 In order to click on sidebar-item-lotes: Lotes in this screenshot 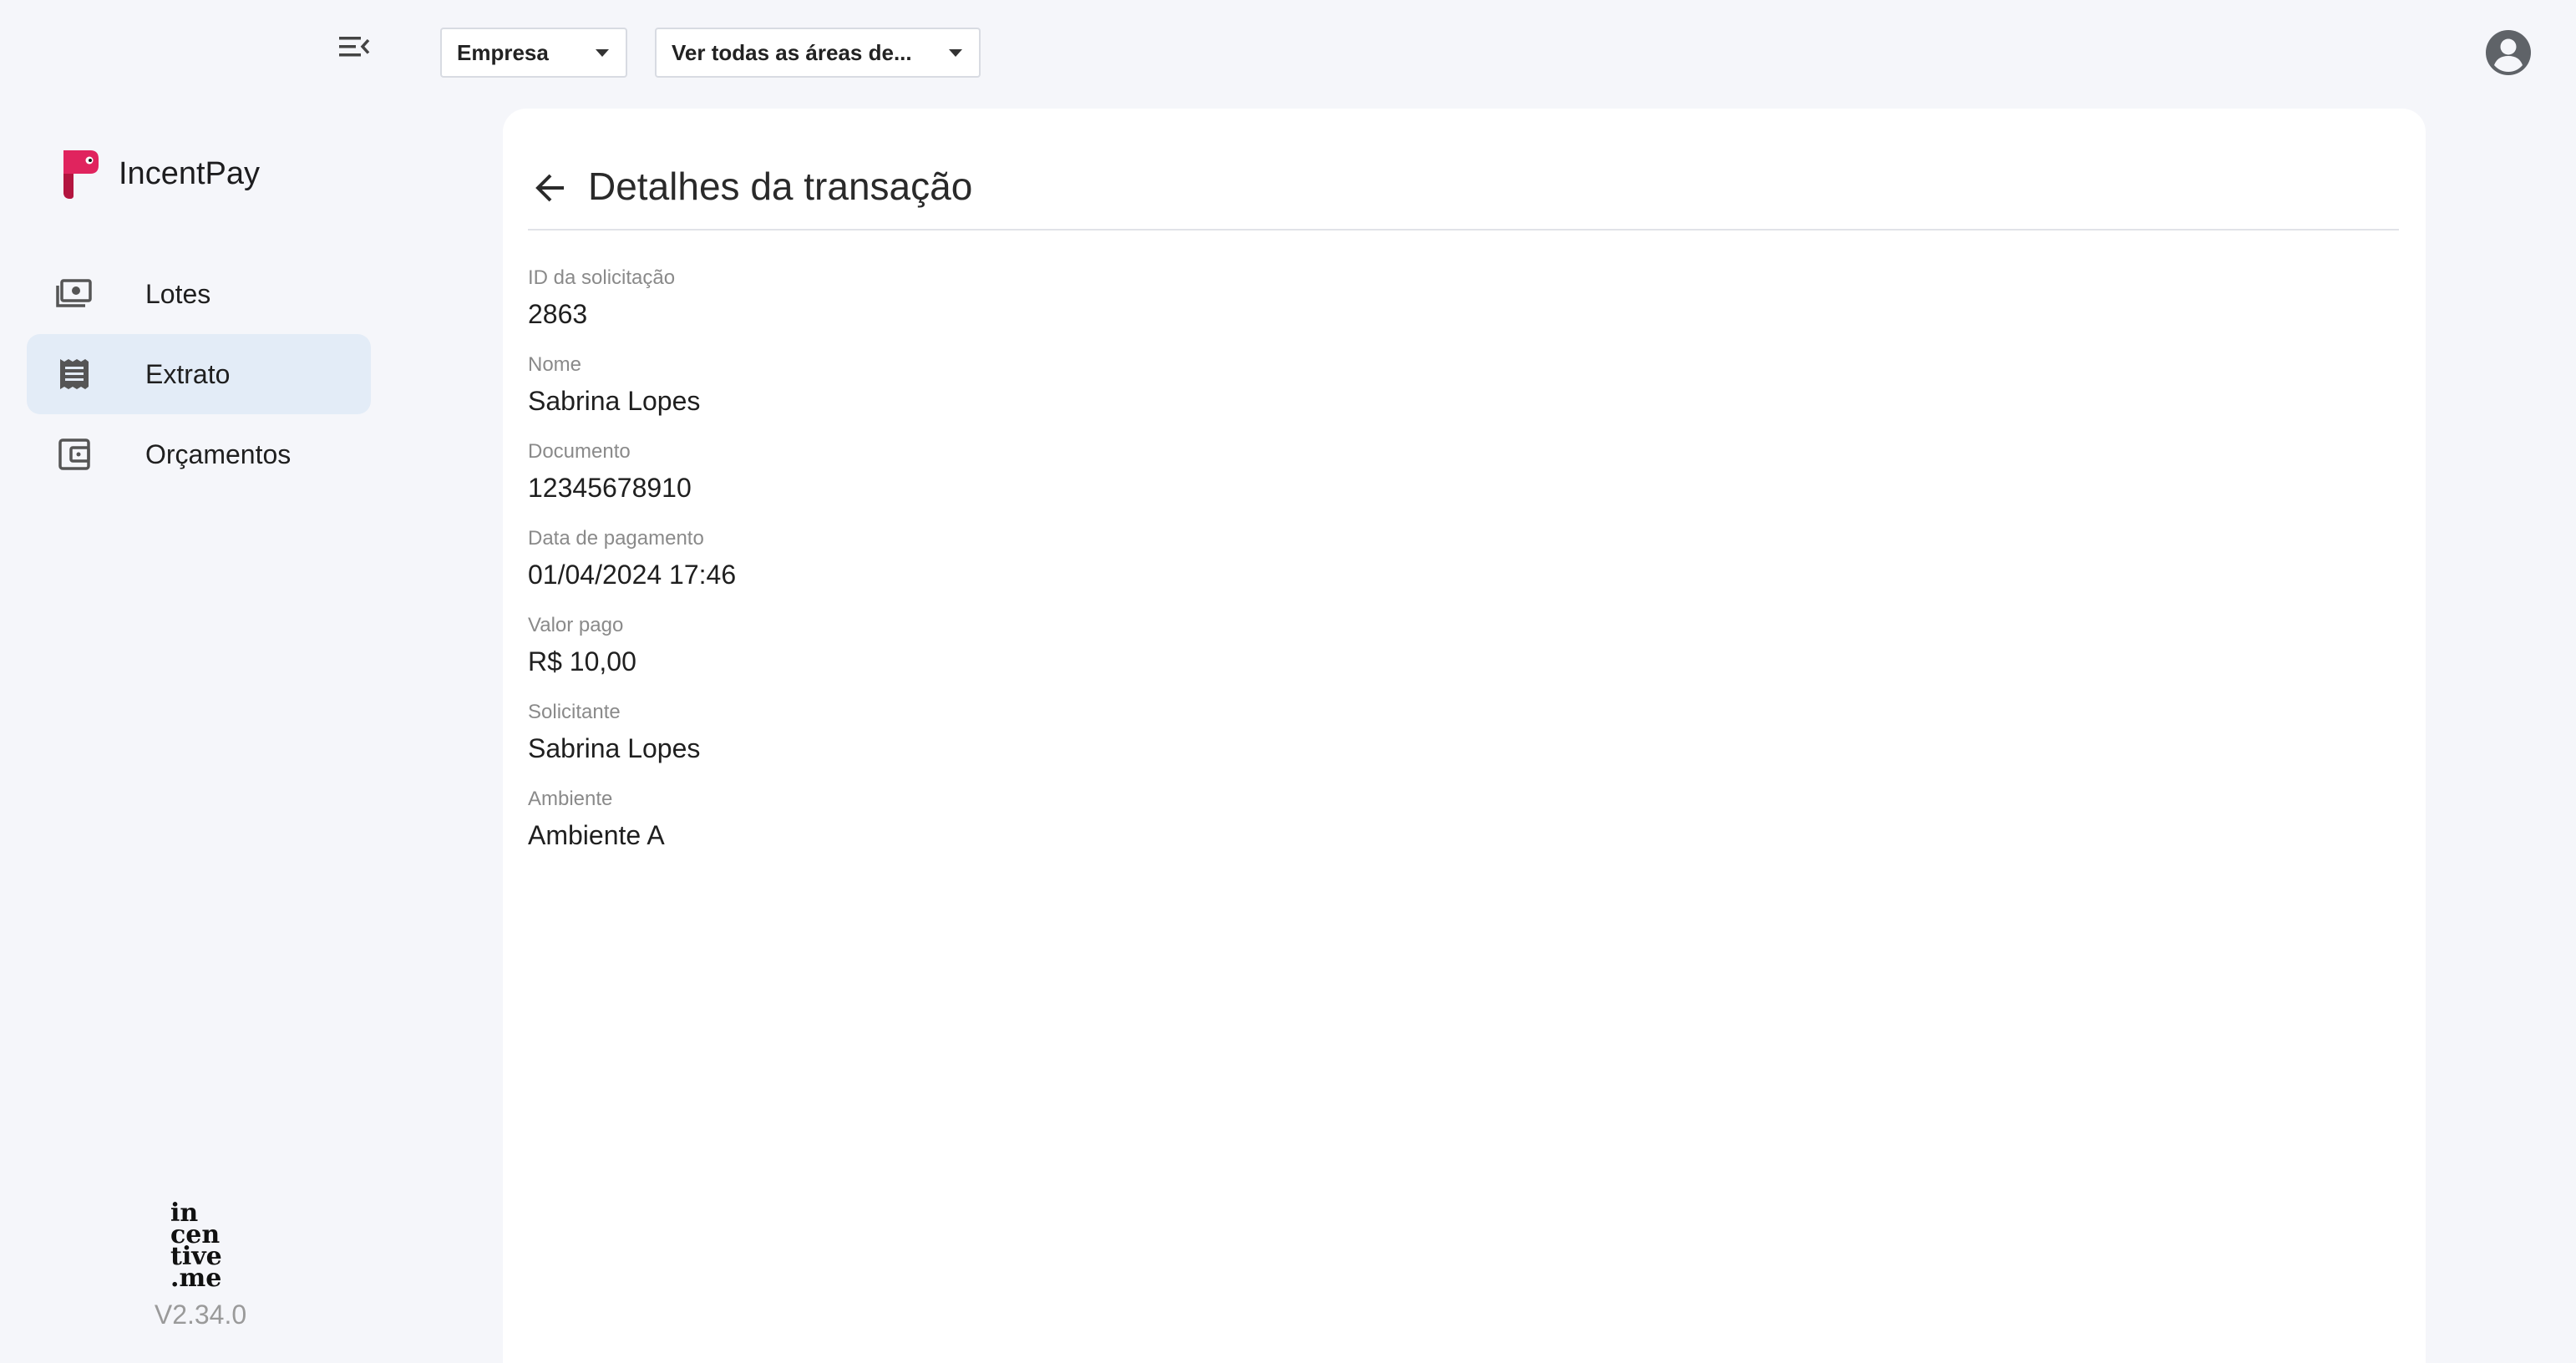, I will do `click(199, 294)`.